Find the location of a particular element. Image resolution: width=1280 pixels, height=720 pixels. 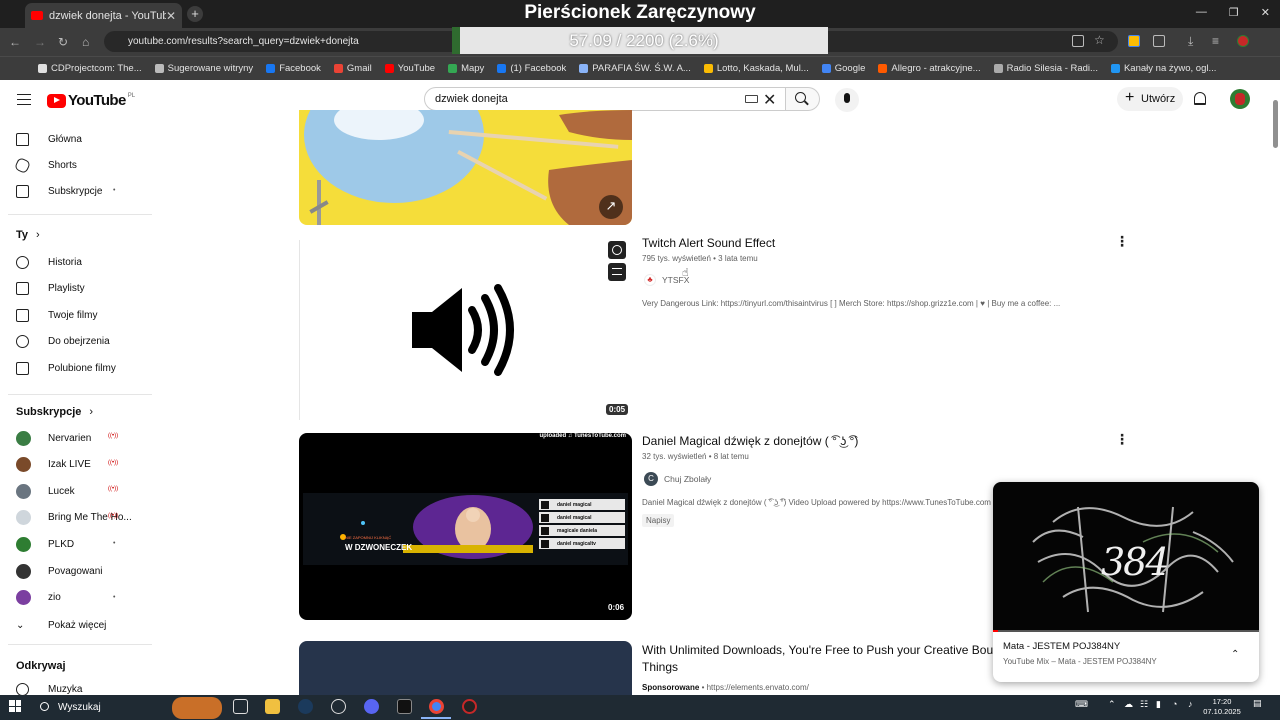

sidebar-item-playlists: Playlisty is located at coordinates (81, 289).